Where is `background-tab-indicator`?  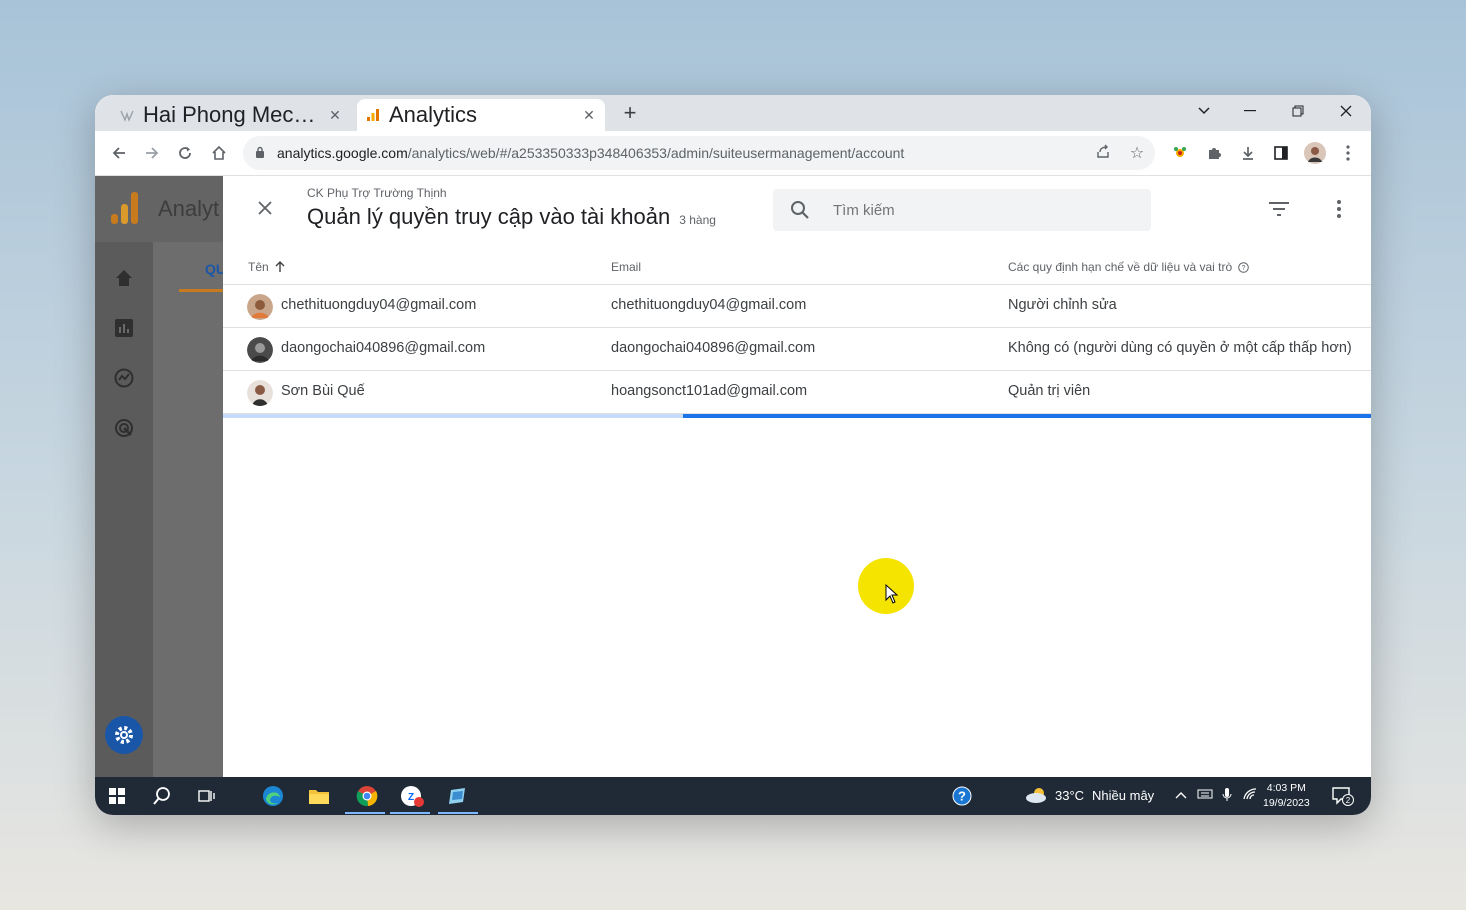
background-tab-indicator is located at coordinates (201, 290).